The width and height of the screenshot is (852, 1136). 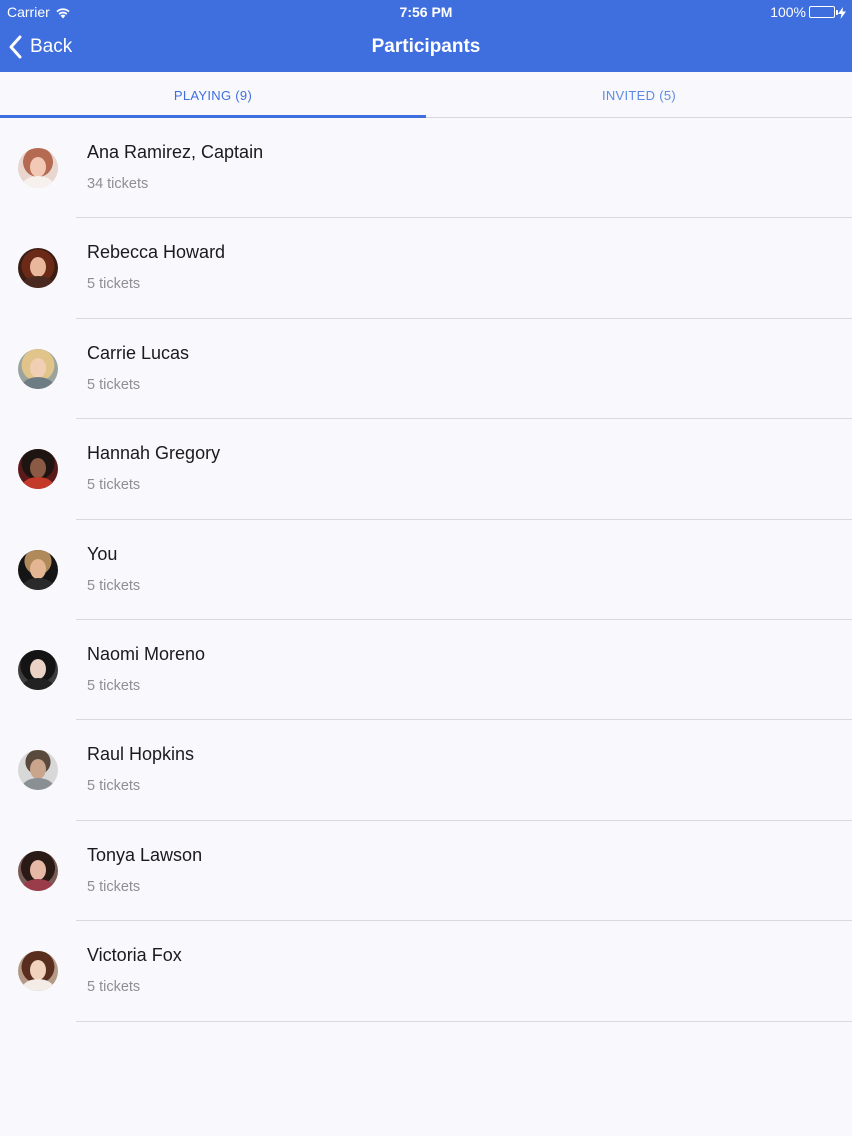 I want to click on page-title: Participants, so click(x=426, y=46).